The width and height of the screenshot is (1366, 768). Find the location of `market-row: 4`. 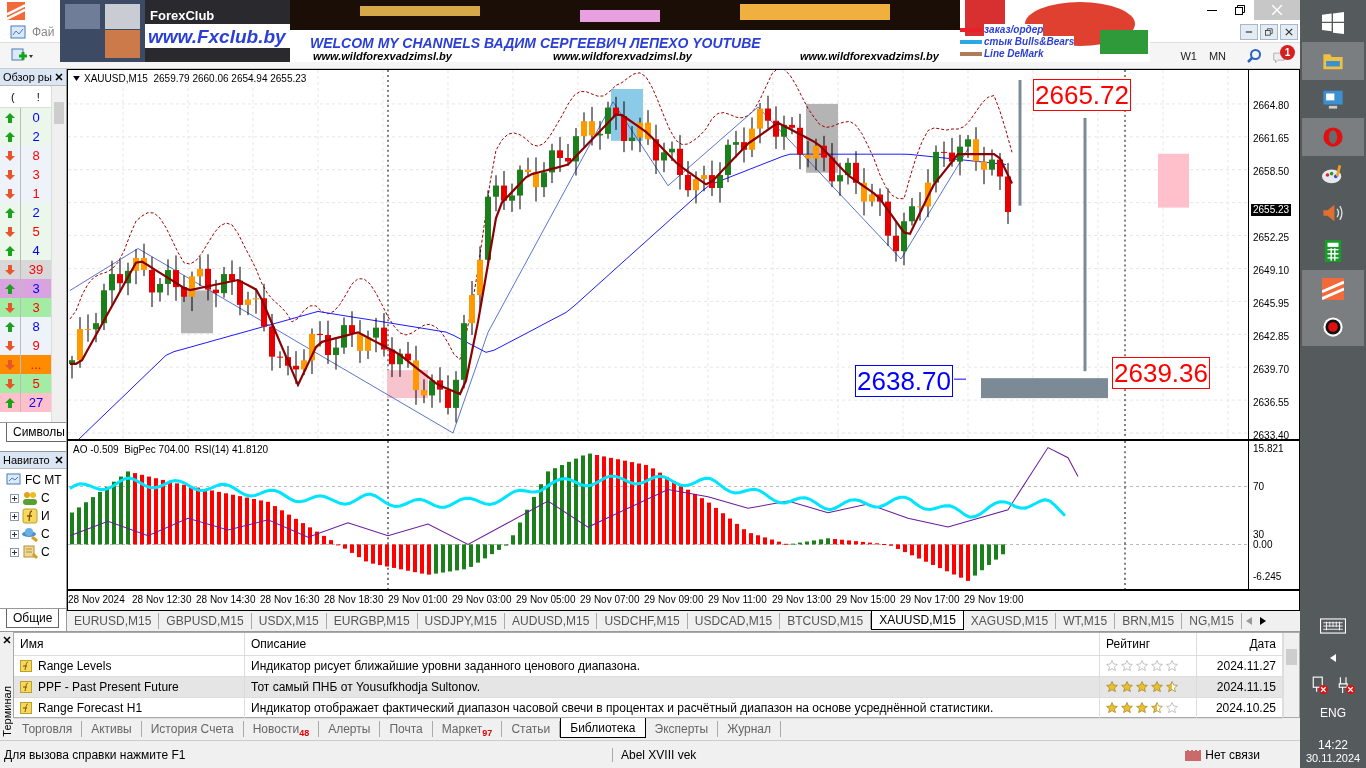

market-row: 4 is located at coordinates (25, 251).